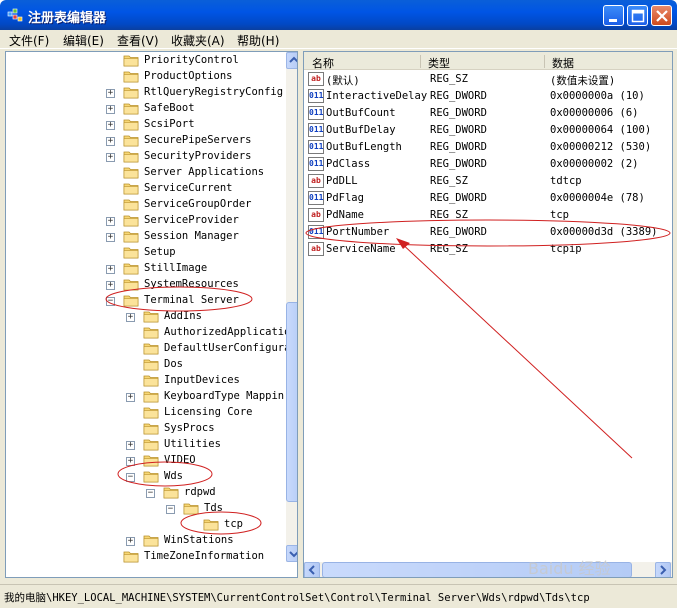 This screenshot has width=677, height=608. I want to click on scroll-right-button, so click(663, 569).